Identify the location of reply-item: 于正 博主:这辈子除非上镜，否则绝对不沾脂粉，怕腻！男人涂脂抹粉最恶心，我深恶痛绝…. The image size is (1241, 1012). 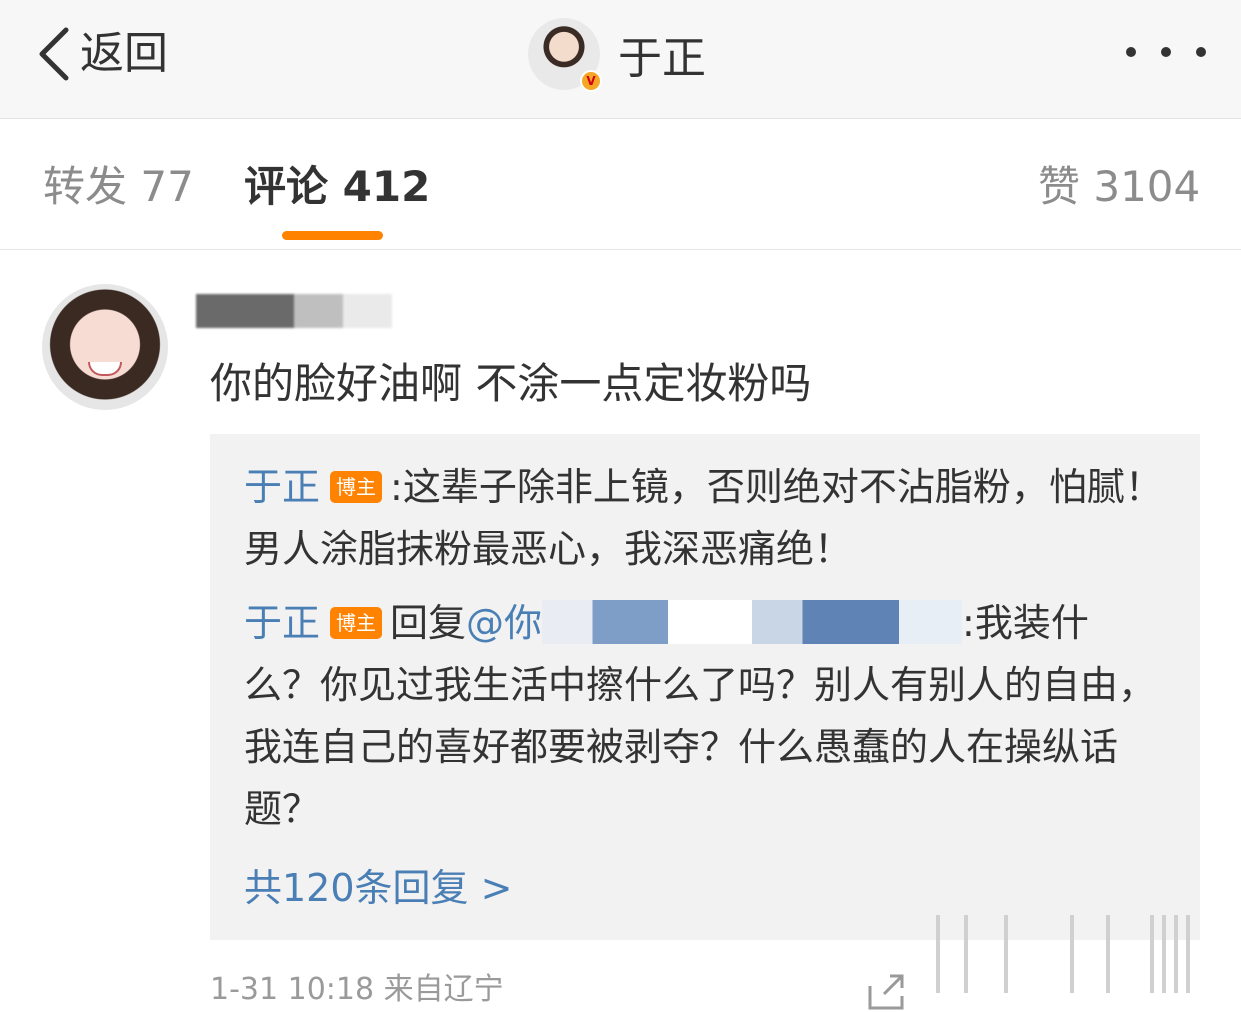
(704, 518).